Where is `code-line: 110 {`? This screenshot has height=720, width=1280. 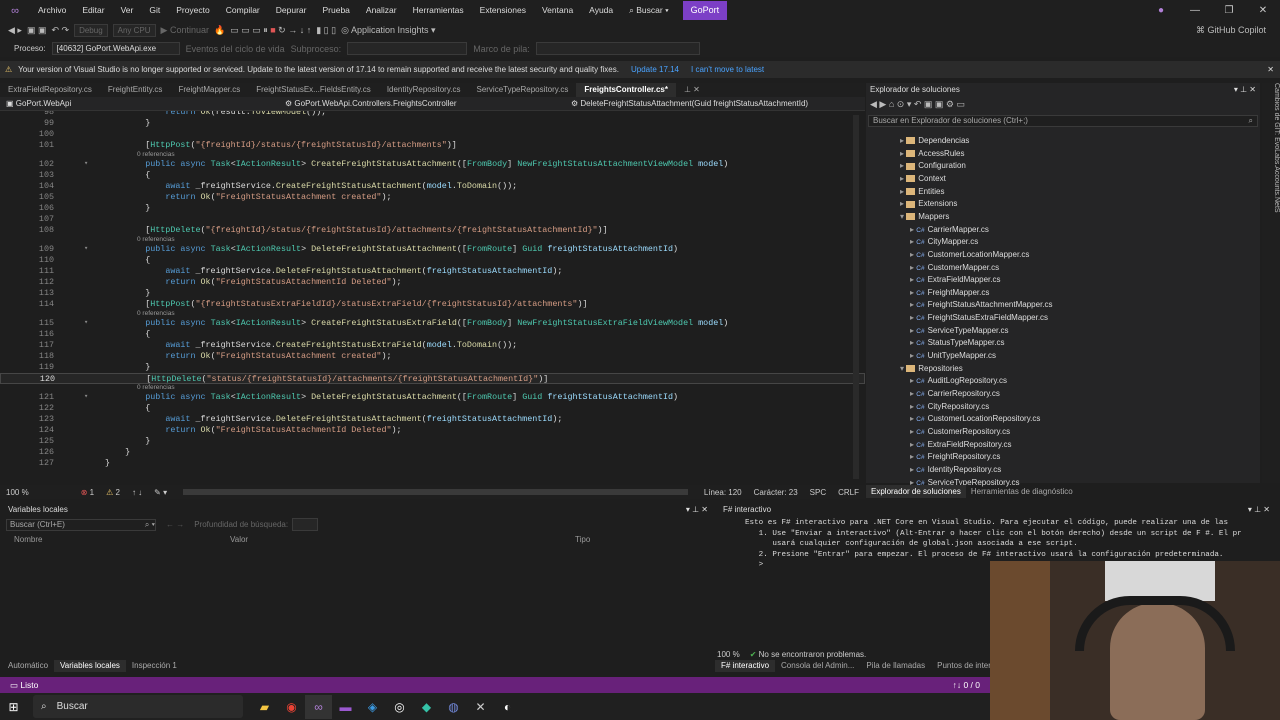 code-line: 110 { is located at coordinates (432, 260).